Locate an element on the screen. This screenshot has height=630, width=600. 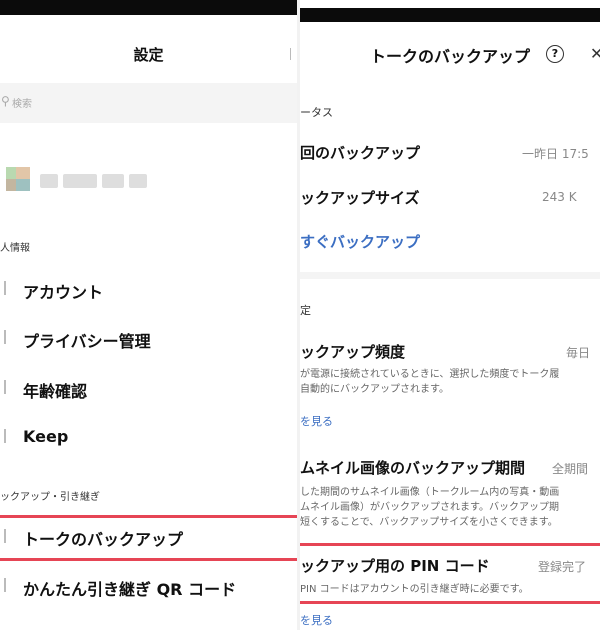
section-header-personal: 人情報 is located at coordinates (15, 248).